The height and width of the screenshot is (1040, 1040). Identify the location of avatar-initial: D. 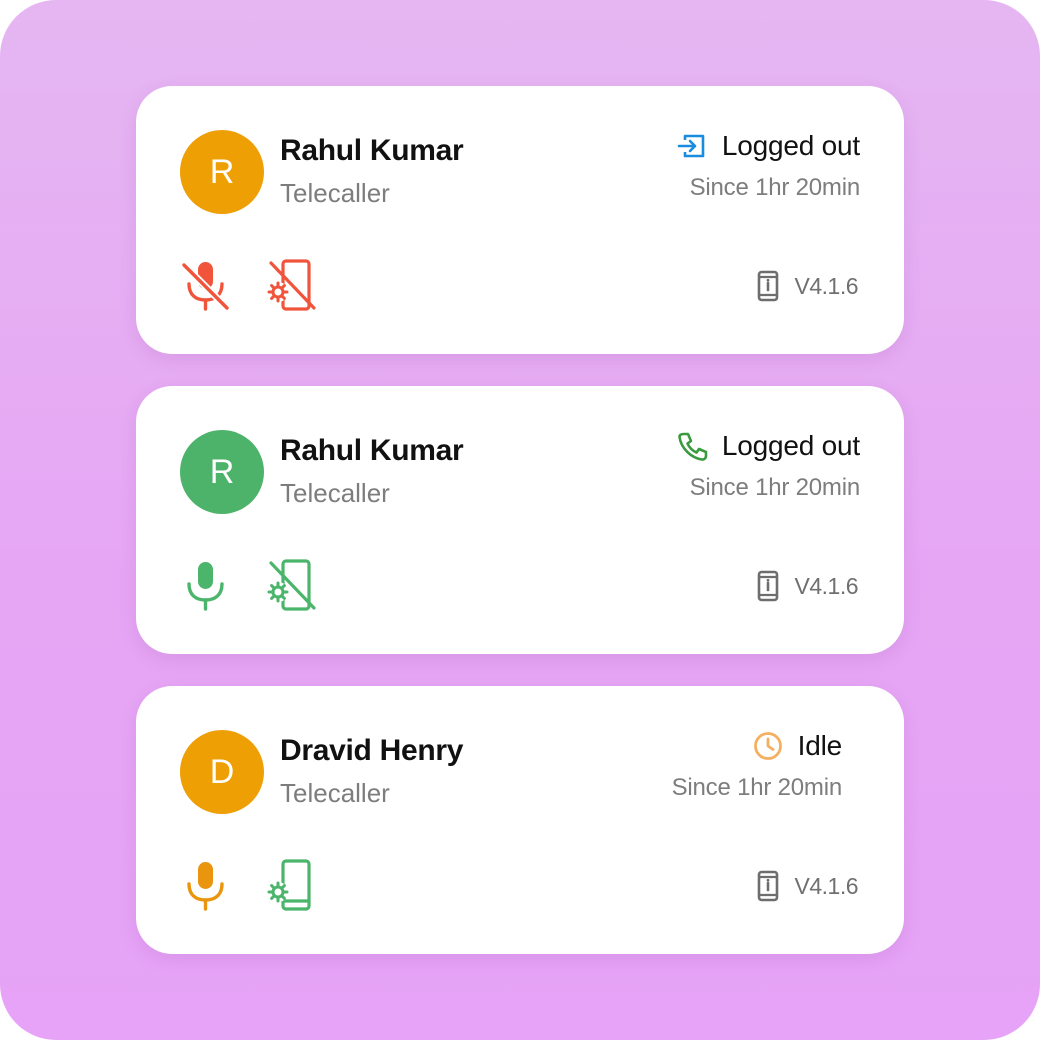
(222, 771).